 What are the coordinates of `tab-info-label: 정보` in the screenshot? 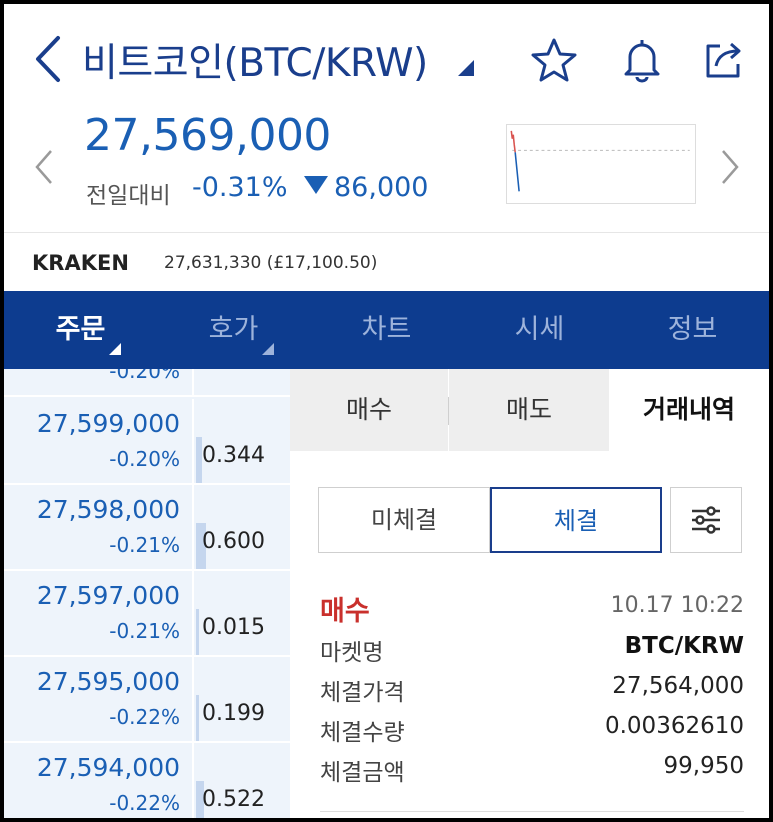 It's located at (692, 329).